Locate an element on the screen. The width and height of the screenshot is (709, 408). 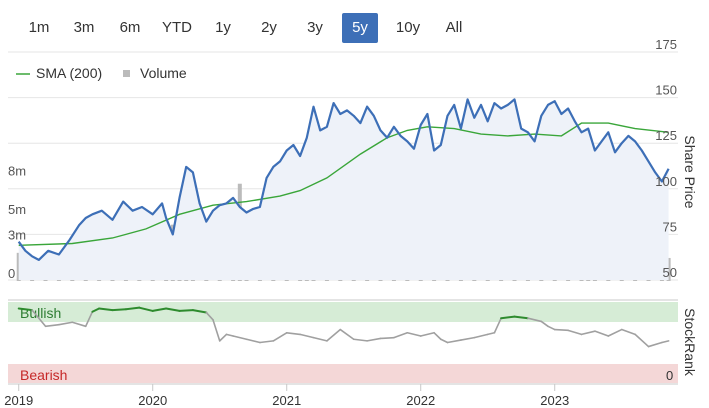
volume-tick-label: 8m is located at coordinates (17, 171).